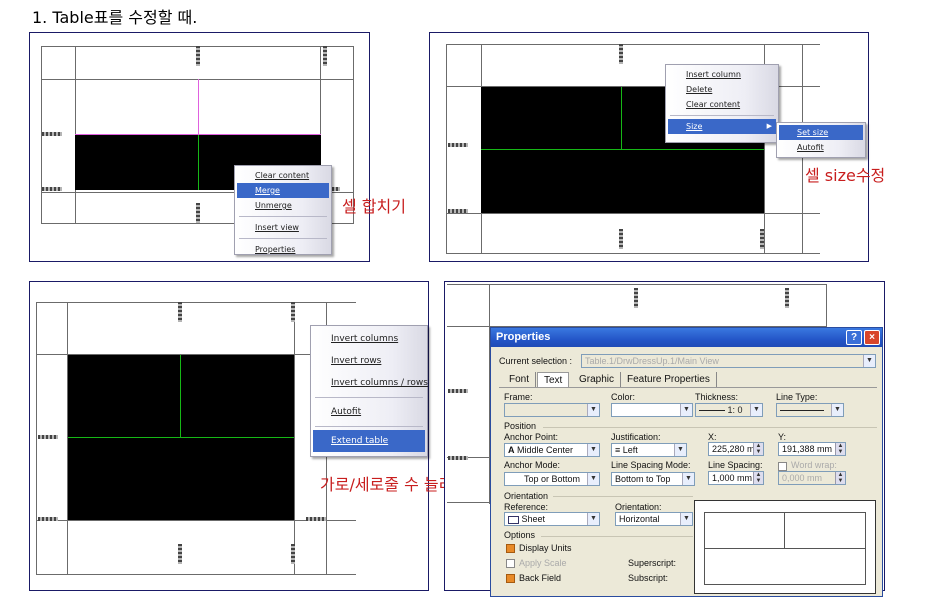 Image resolution: width=930 pixels, height=605 pixels. I want to click on back-field-checkbox, so click(510, 578).